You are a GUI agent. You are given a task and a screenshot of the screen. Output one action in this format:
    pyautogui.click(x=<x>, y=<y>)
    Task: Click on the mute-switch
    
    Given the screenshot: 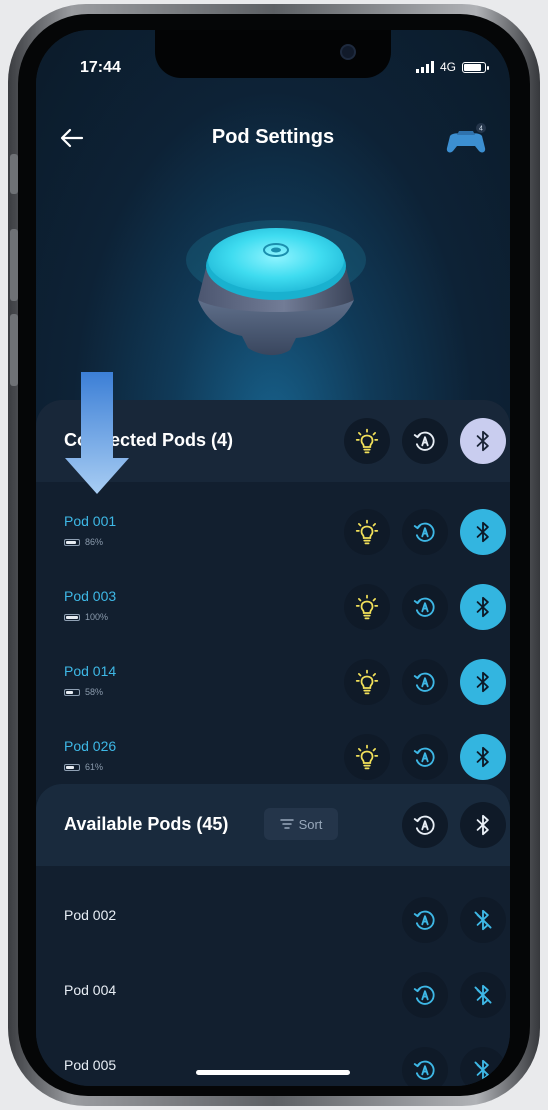 What is the action you would take?
    pyautogui.click(x=14, y=174)
    